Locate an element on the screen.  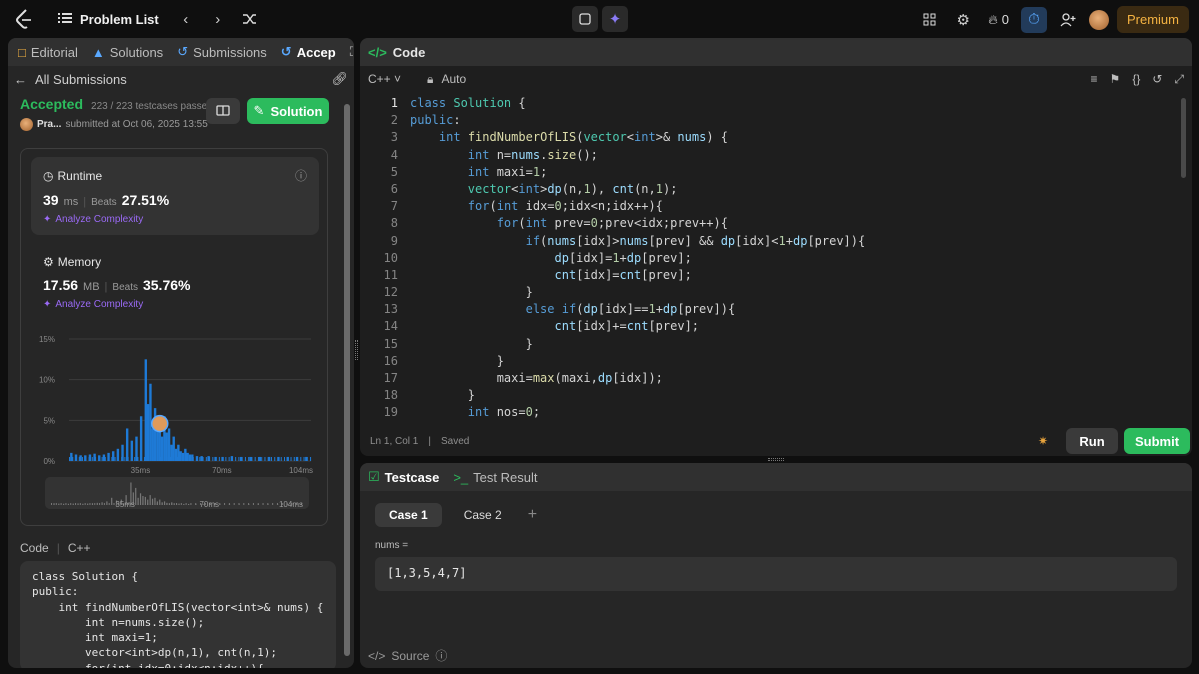
maximize-icon: ⛶ is located at coordinates (352, 52).